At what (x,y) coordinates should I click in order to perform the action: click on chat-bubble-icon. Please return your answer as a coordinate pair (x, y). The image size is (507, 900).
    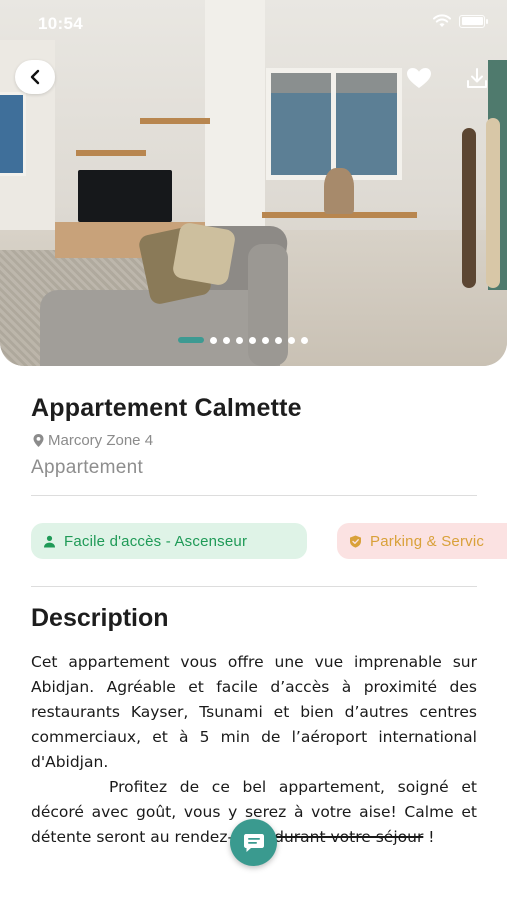
    Looking at the image, I should click on (253, 842).